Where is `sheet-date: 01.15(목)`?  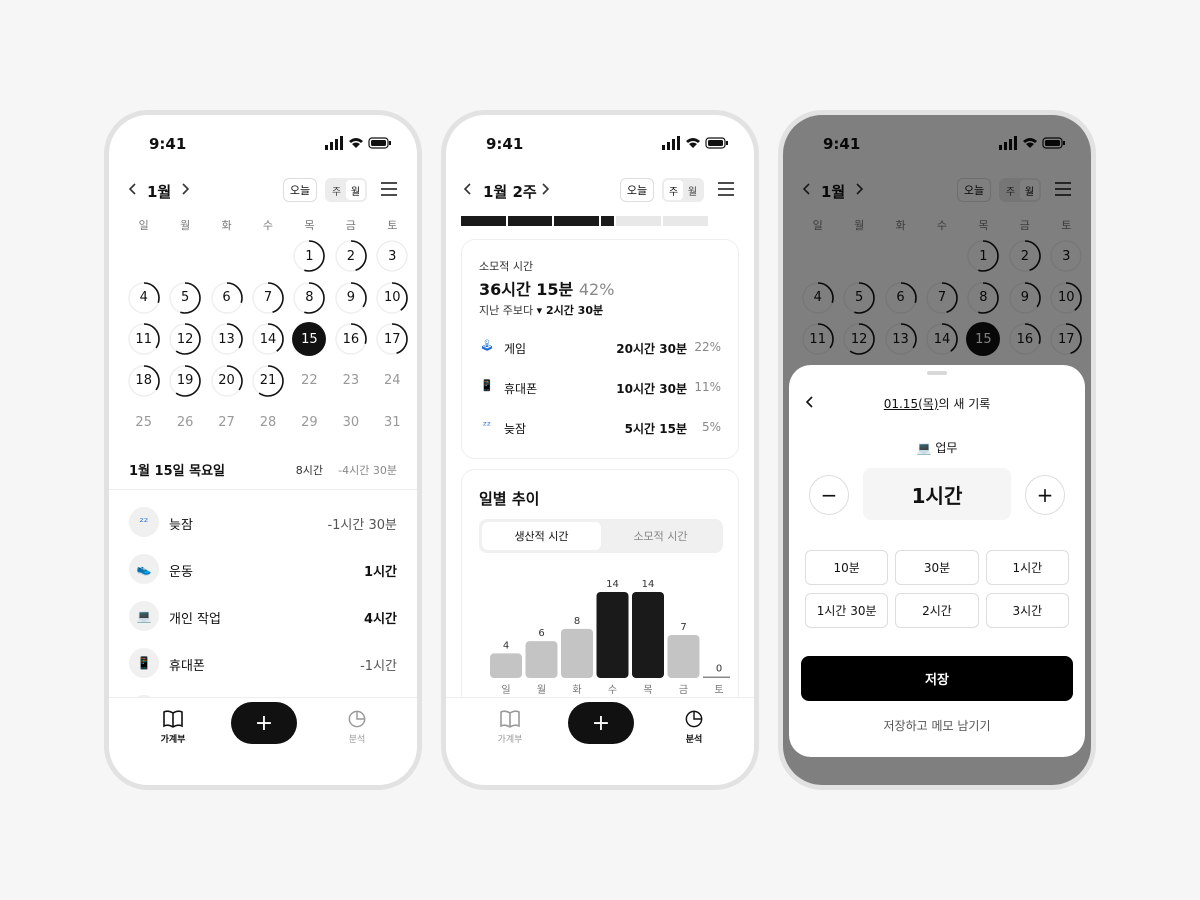
sheet-date: 01.15(목) is located at coordinates (911, 404).